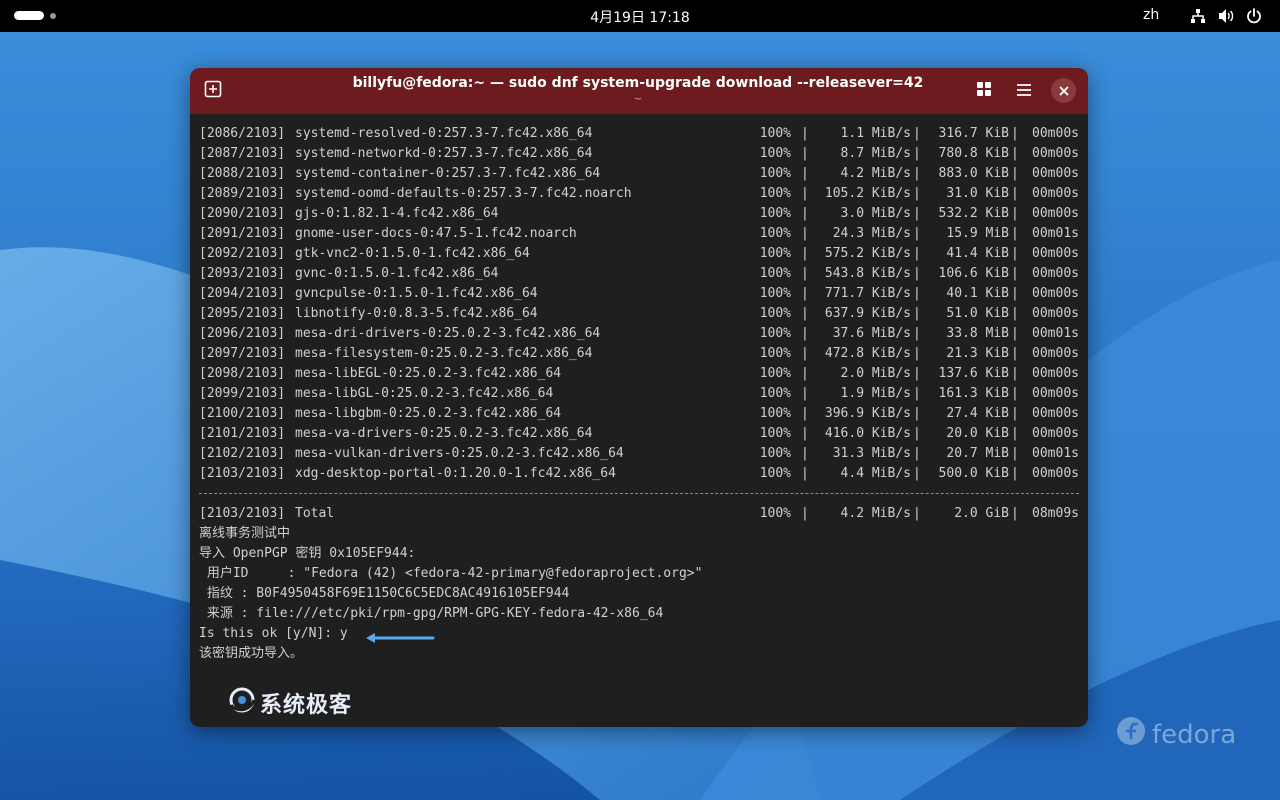  What do you see at coordinates (242, 703) in the screenshot?
I see `watermark-logo-icon` at bounding box center [242, 703].